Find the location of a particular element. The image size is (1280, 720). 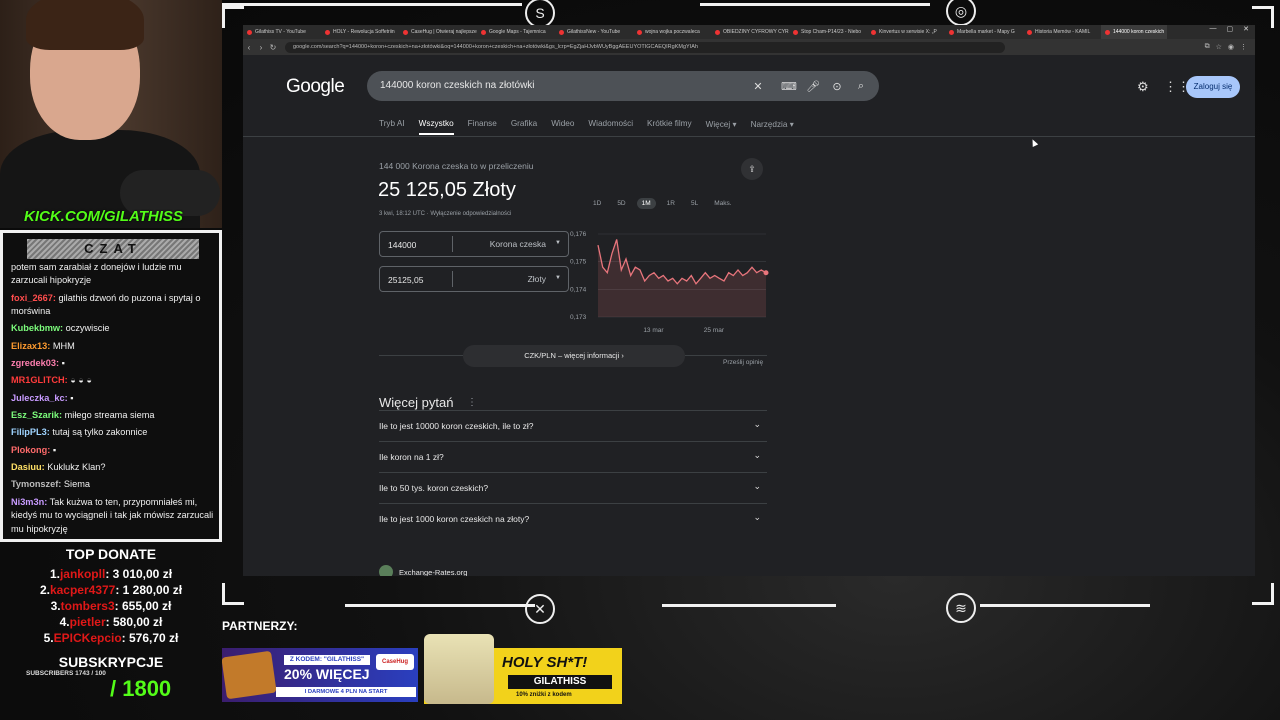

tab-title: Historia Memów - KAMIL is located at coordinates (1062, 32).